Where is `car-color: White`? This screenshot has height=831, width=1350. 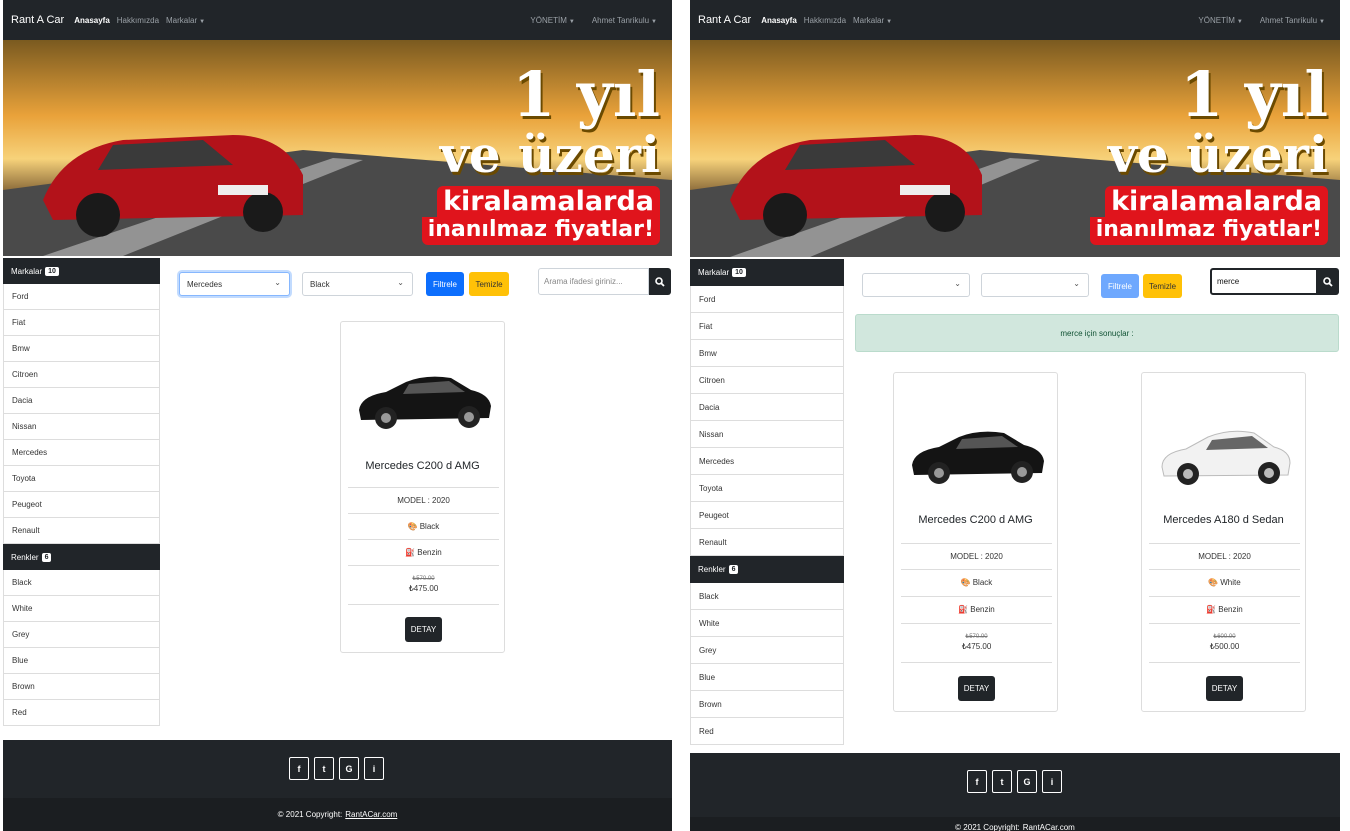 car-color: White is located at coordinates (1230, 582).